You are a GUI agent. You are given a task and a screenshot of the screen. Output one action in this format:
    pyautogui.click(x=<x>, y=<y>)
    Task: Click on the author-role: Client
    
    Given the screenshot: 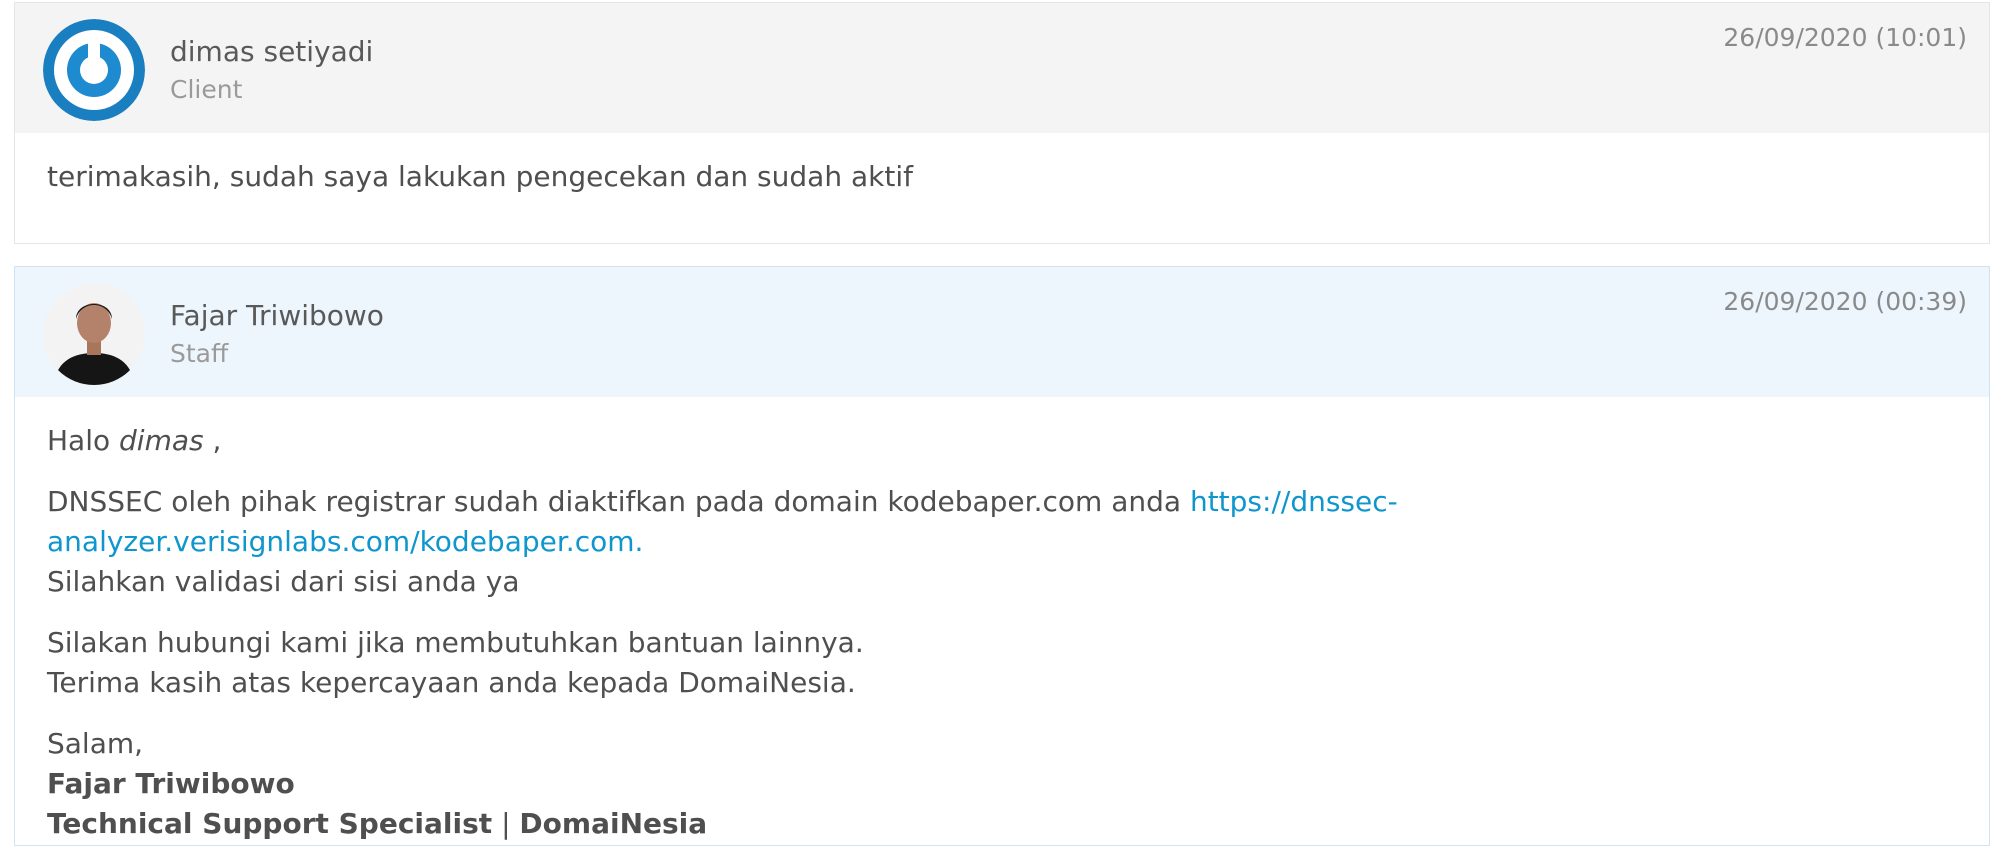 What is the action you would take?
    pyautogui.click(x=206, y=89)
    